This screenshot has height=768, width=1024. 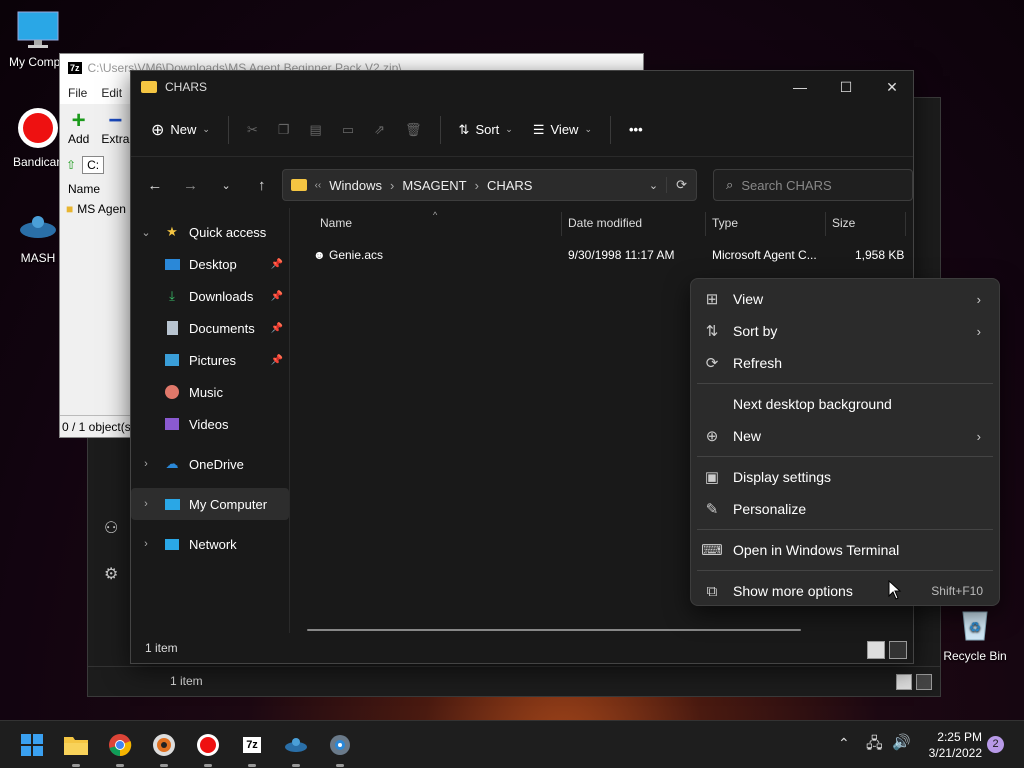 I want to click on rename-button: ▭, so click(x=348, y=130).